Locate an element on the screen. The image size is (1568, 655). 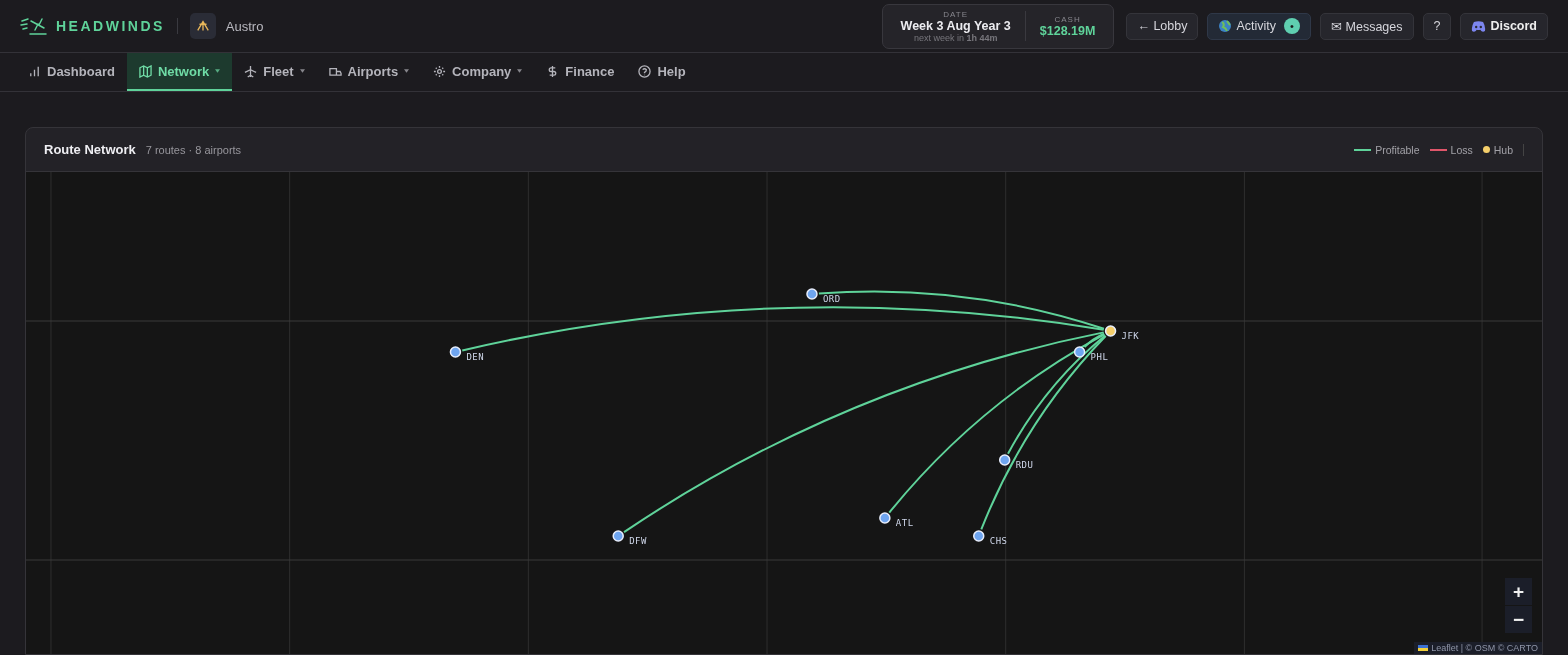
legend-label: Hub is located at coordinates (1503, 149).